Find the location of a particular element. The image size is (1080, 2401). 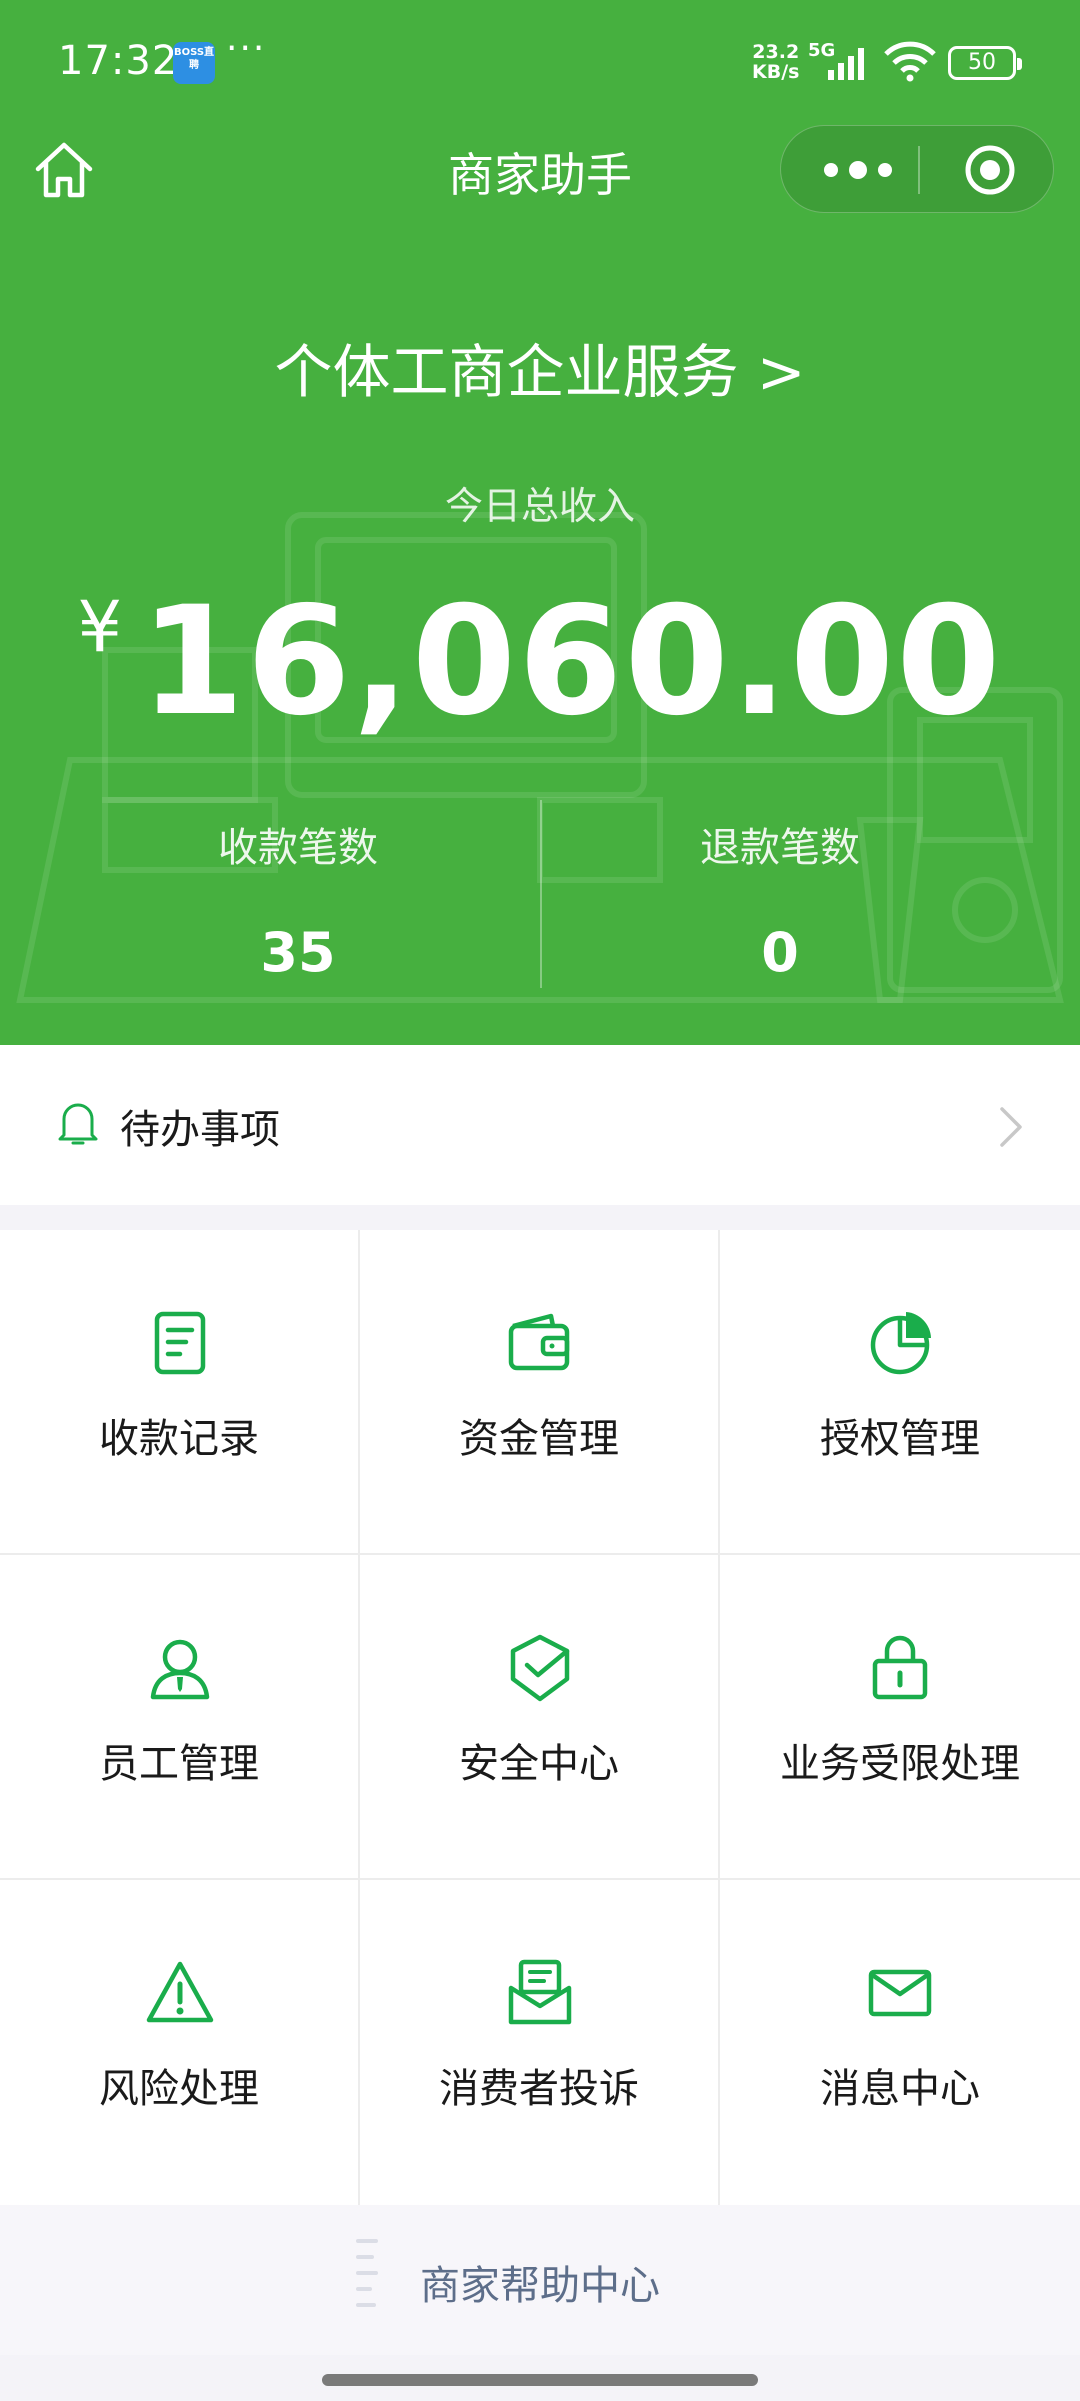

network-speed-unit: KB/s is located at coordinates (776, 72).